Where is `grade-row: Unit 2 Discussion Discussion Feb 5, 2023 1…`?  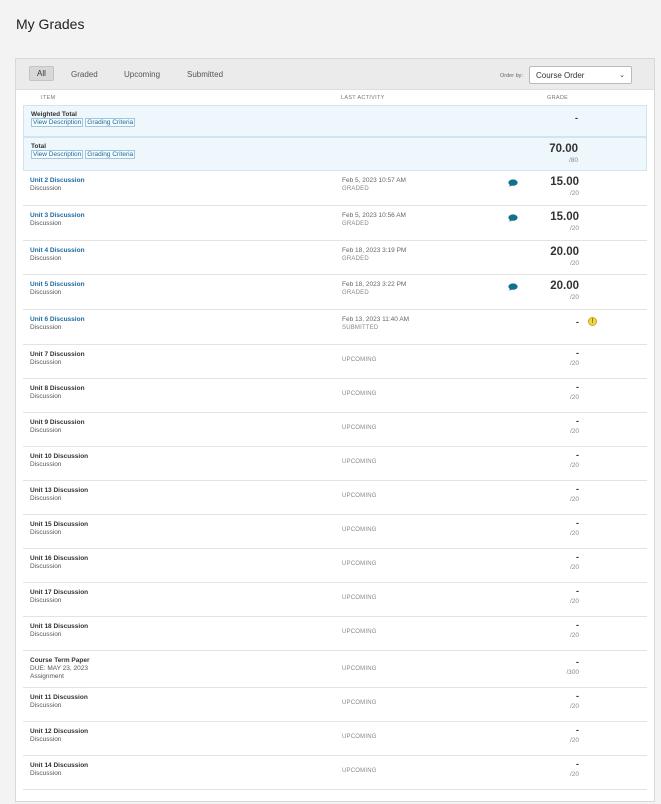
grade-row: Unit 2 Discussion Discussion Feb 5, 2023 1… is located at coordinates (335, 188).